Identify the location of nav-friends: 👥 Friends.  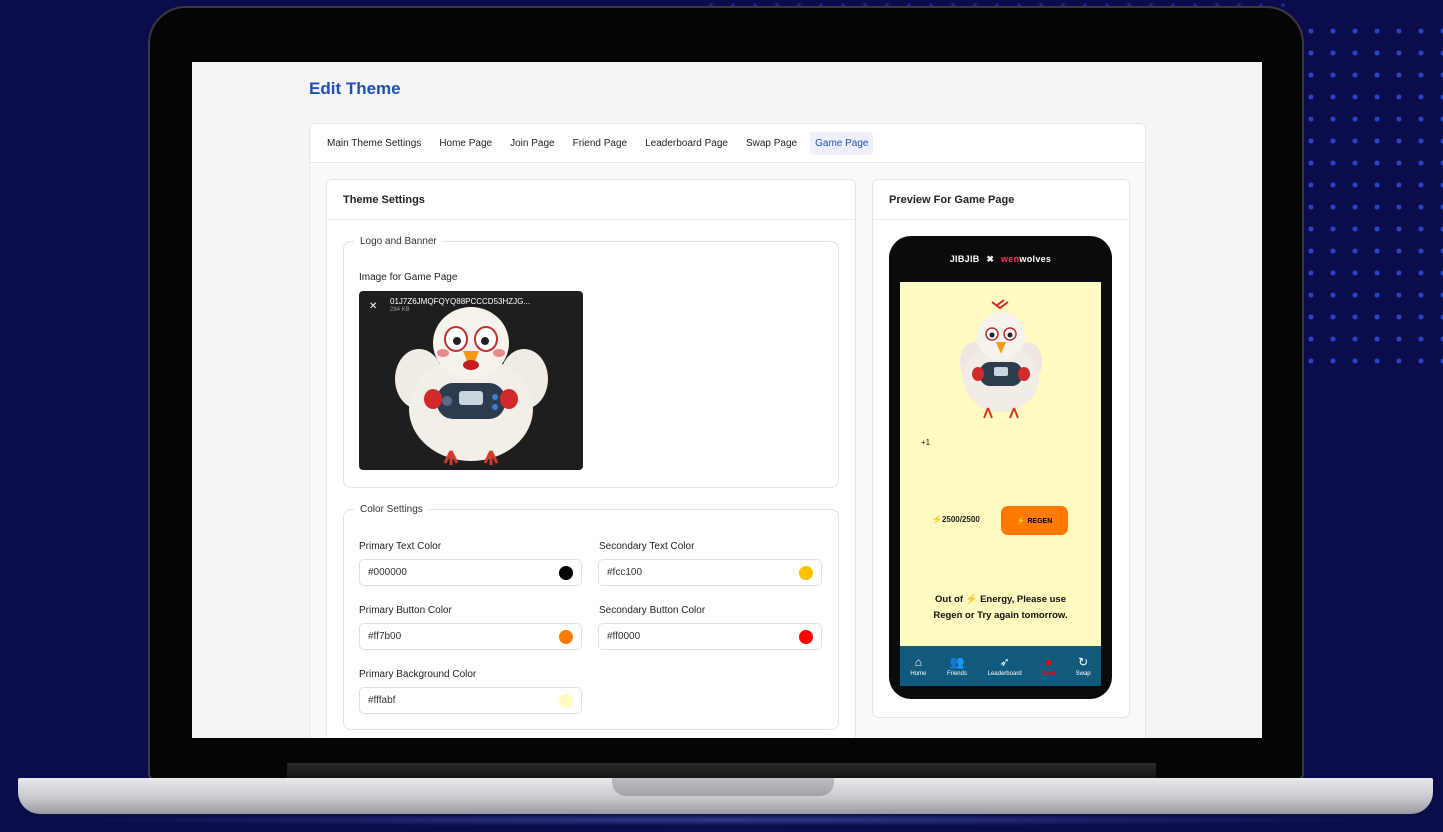
(957, 666).